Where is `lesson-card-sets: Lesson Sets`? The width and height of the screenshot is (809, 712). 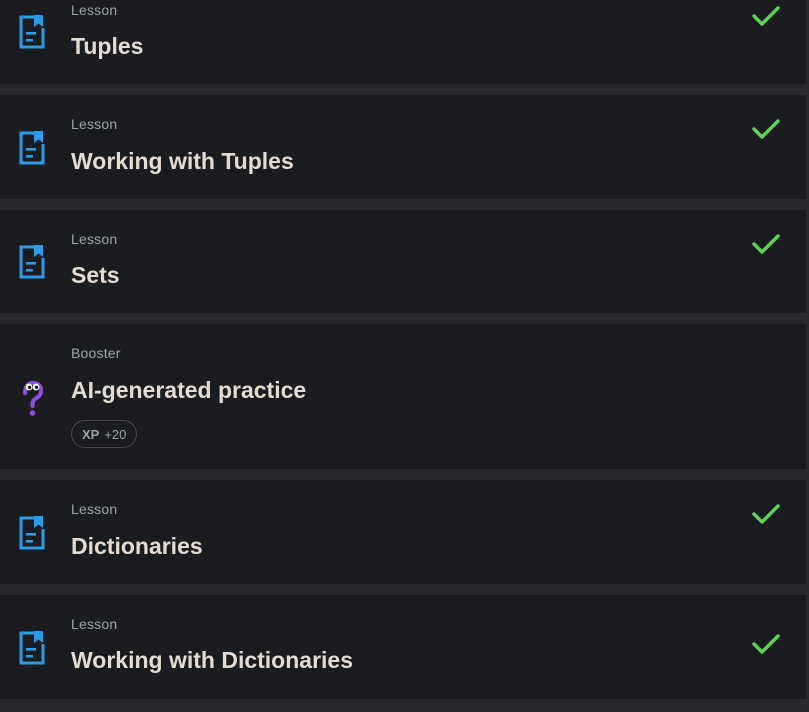 lesson-card-sets: Lesson Sets is located at coordinates (403, 261).